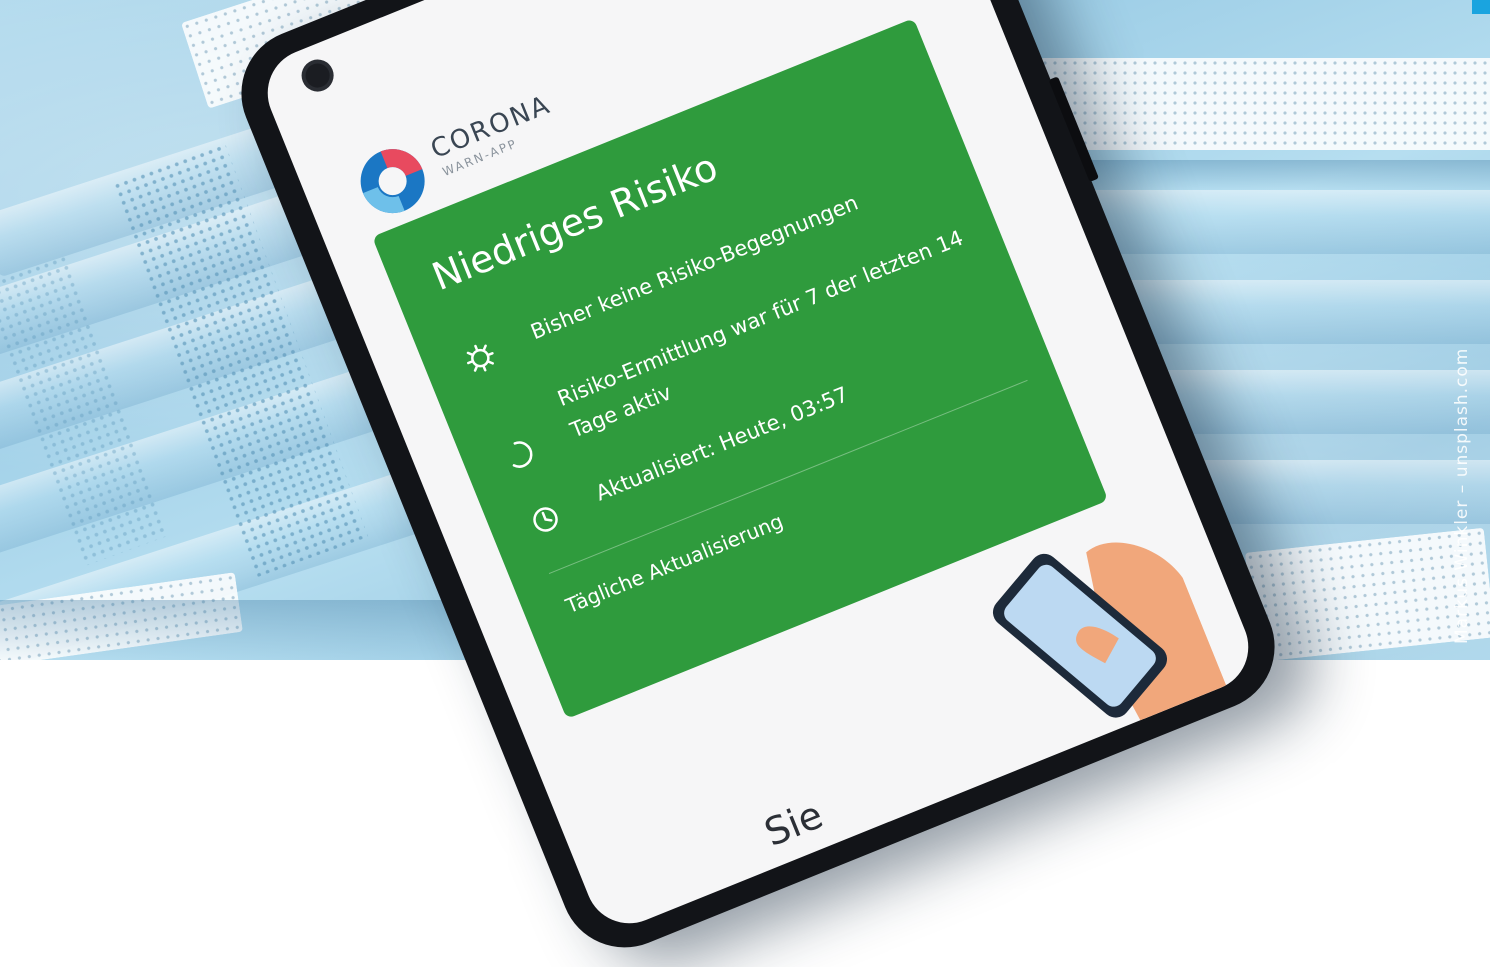 The image size is (1490, 967). What do you see at coordinates (674, 563) in the screenshot?
I see `daily-update-label: Tägliche Aktualisierung` at bounding box center [674, 563].